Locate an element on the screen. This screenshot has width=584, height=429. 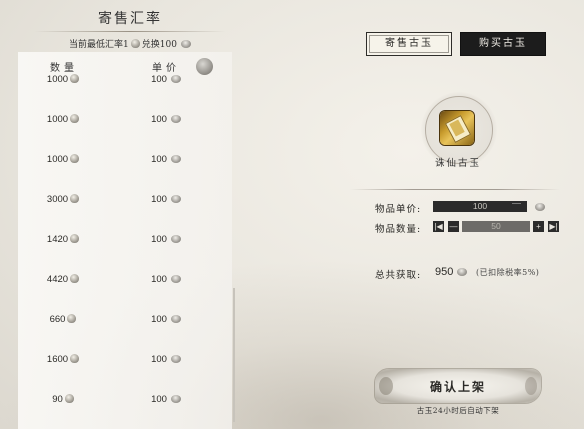
title-divider is located at coordinates (130, 31).